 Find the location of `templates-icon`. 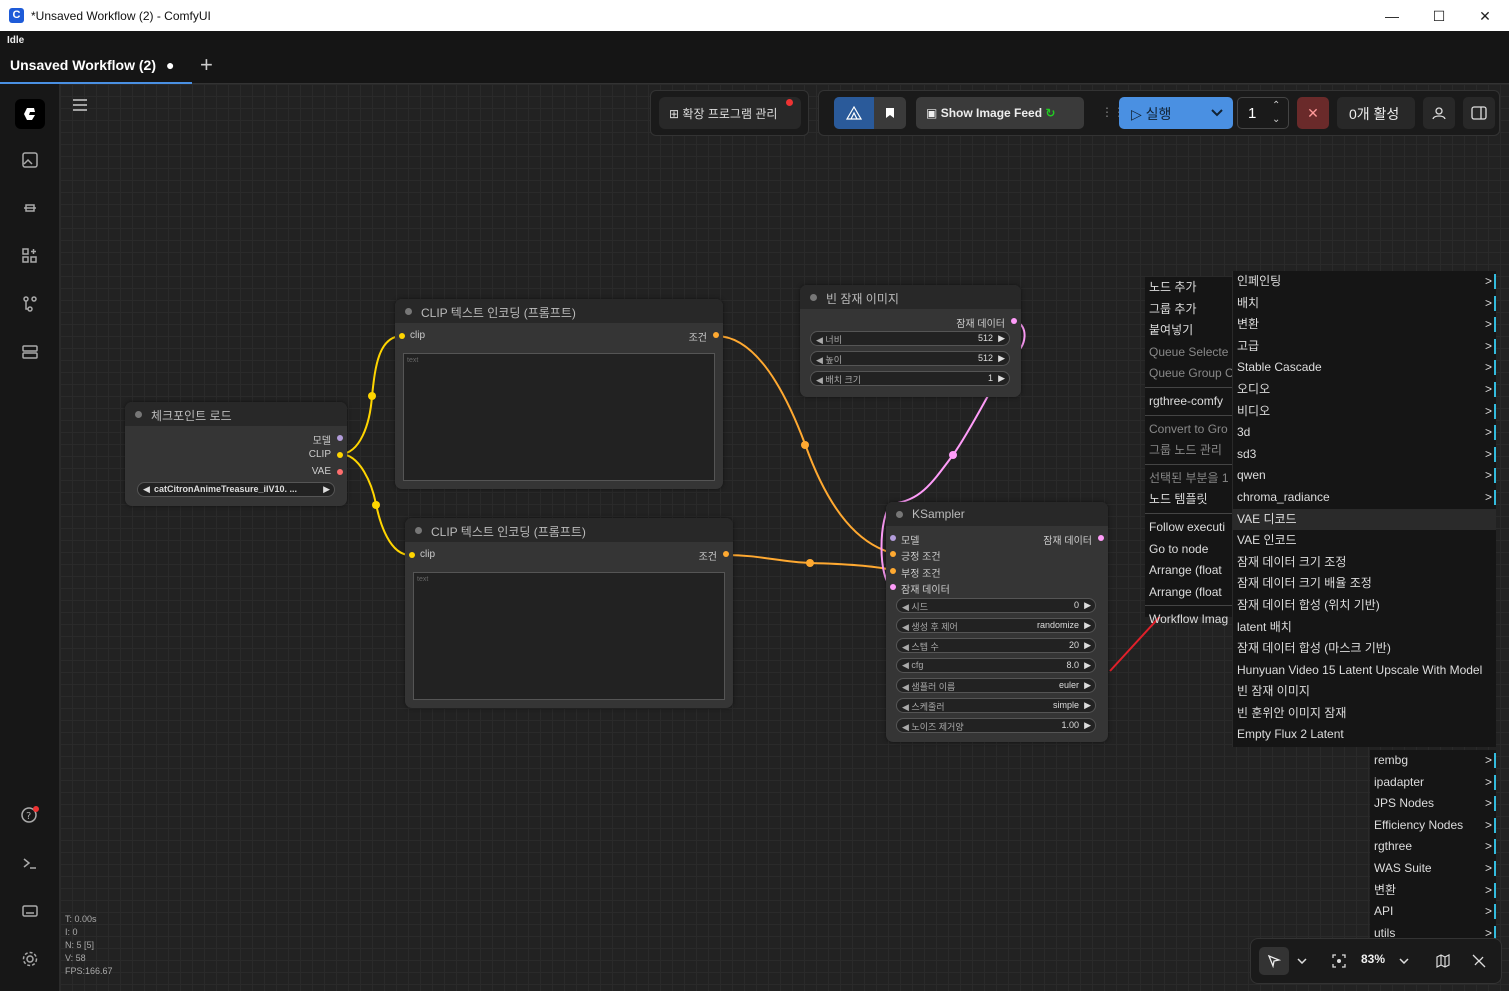

templates-icon is located at coordinates (30, 352).